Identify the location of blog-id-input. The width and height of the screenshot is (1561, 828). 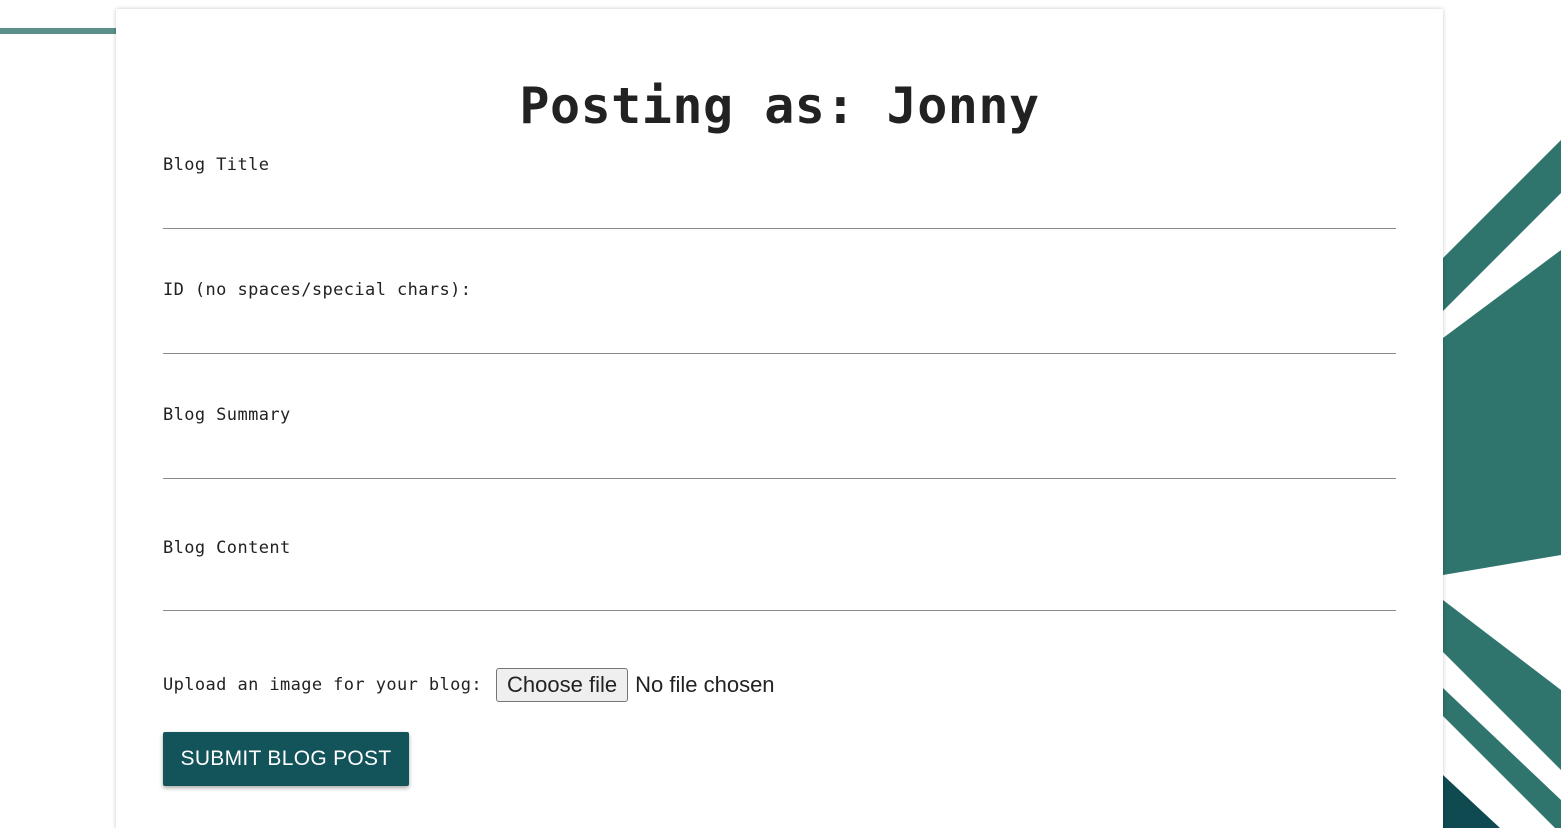
(779, 336).